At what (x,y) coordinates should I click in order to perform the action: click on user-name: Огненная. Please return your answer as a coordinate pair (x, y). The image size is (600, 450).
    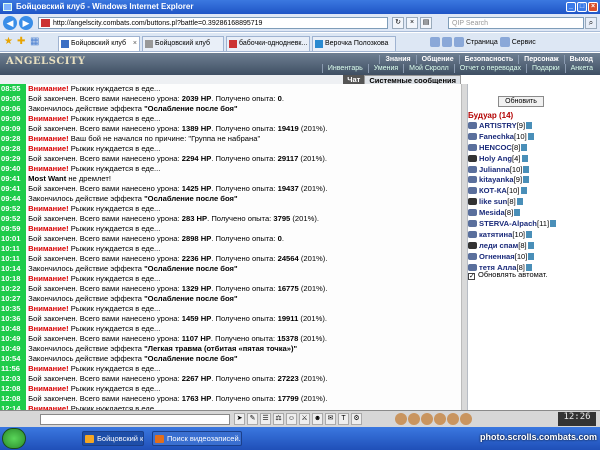
    Looking at the image, I should click on (497, 256).